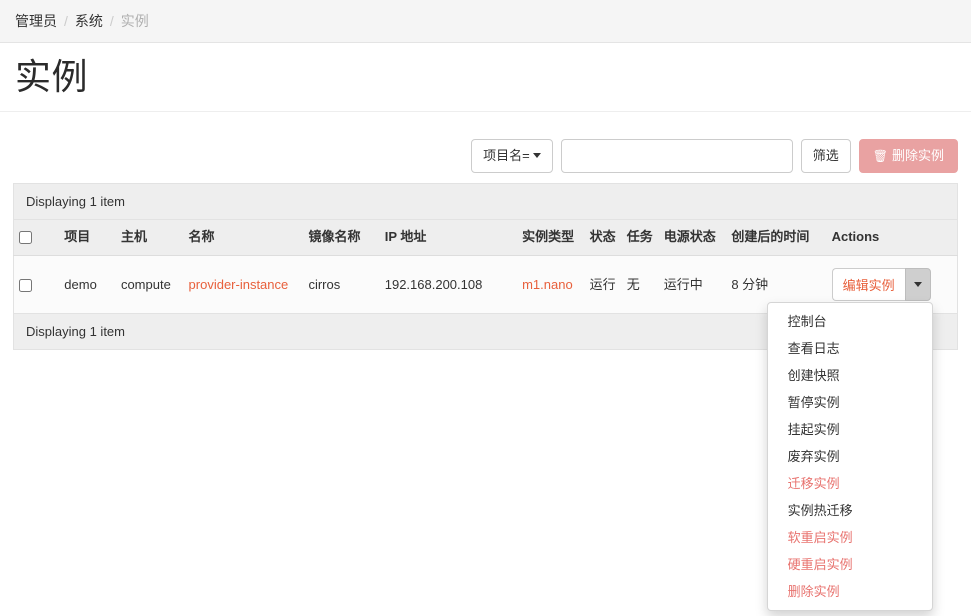 This screenshot has height=616, width=971. Describe the element at coordinates (25, 237) in the screenshot. I see `select-all-checkbox` at that location.